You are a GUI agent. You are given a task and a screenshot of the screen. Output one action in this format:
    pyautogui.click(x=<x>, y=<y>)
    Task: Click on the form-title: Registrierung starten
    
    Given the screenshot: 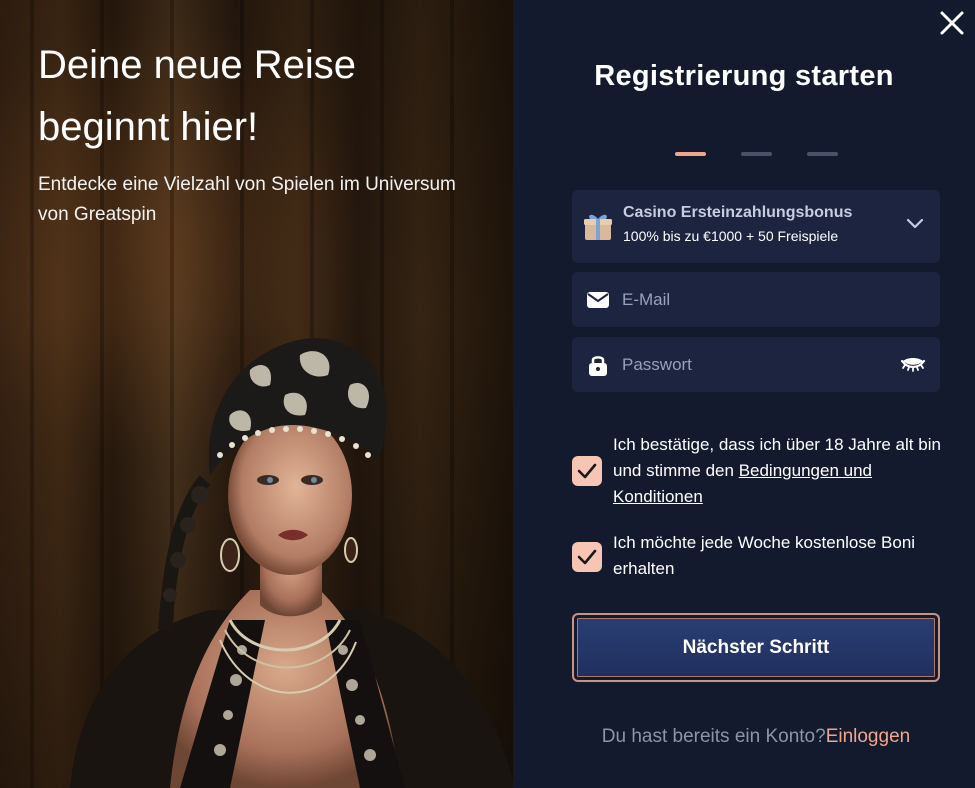 What is the action you would take?
    pyautogui.click(x=744, y=76)
    